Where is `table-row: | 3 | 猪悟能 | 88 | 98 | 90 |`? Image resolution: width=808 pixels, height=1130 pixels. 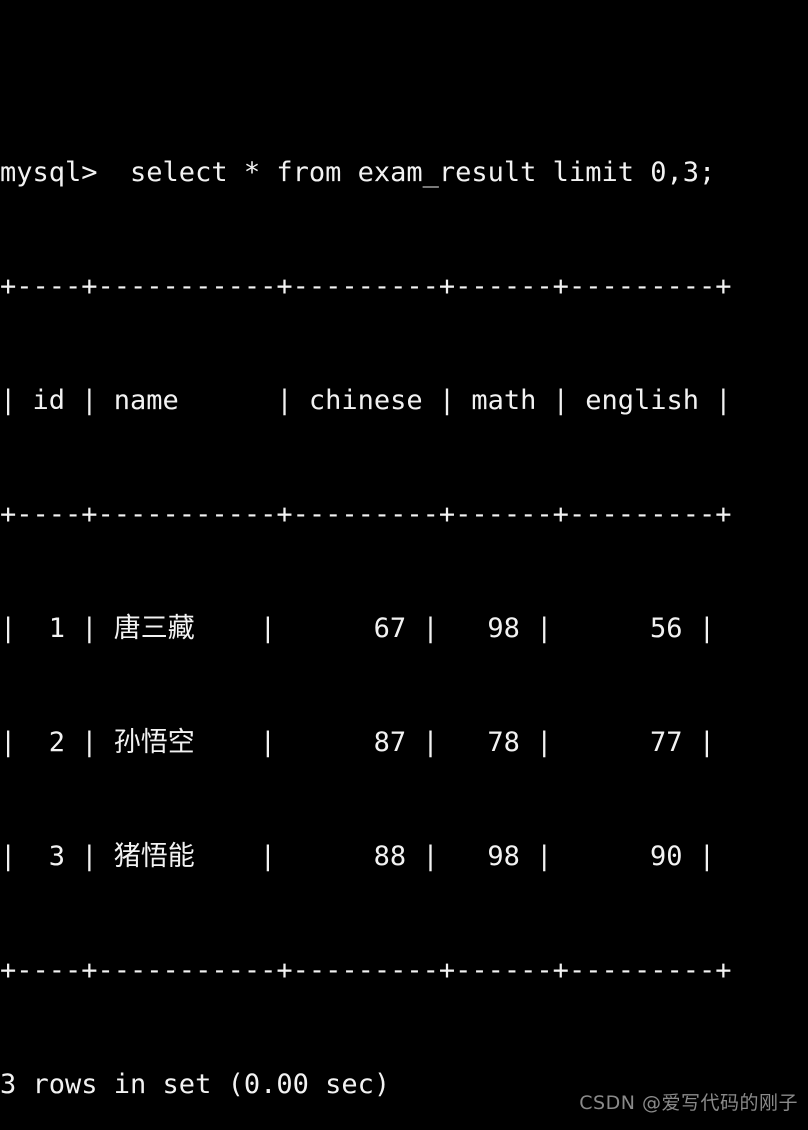 table-row: | 3 | 猪悟能 | 88 | 98 | 90 | is located at coordinates (357, 856).